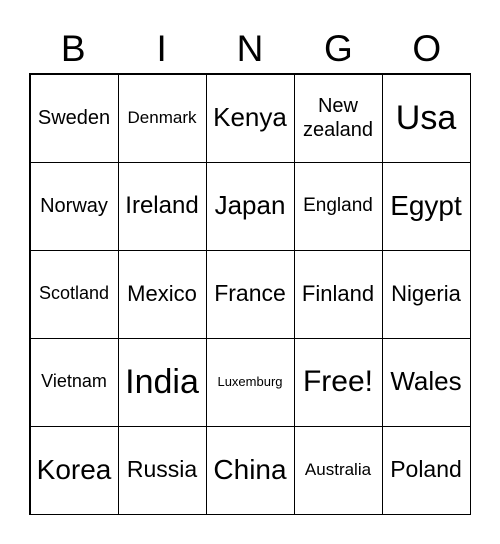 The image size is (500, 544). Describe the element at coordinates (73, 48) in the screenshot. I see `header-letter-b: B` at that location.